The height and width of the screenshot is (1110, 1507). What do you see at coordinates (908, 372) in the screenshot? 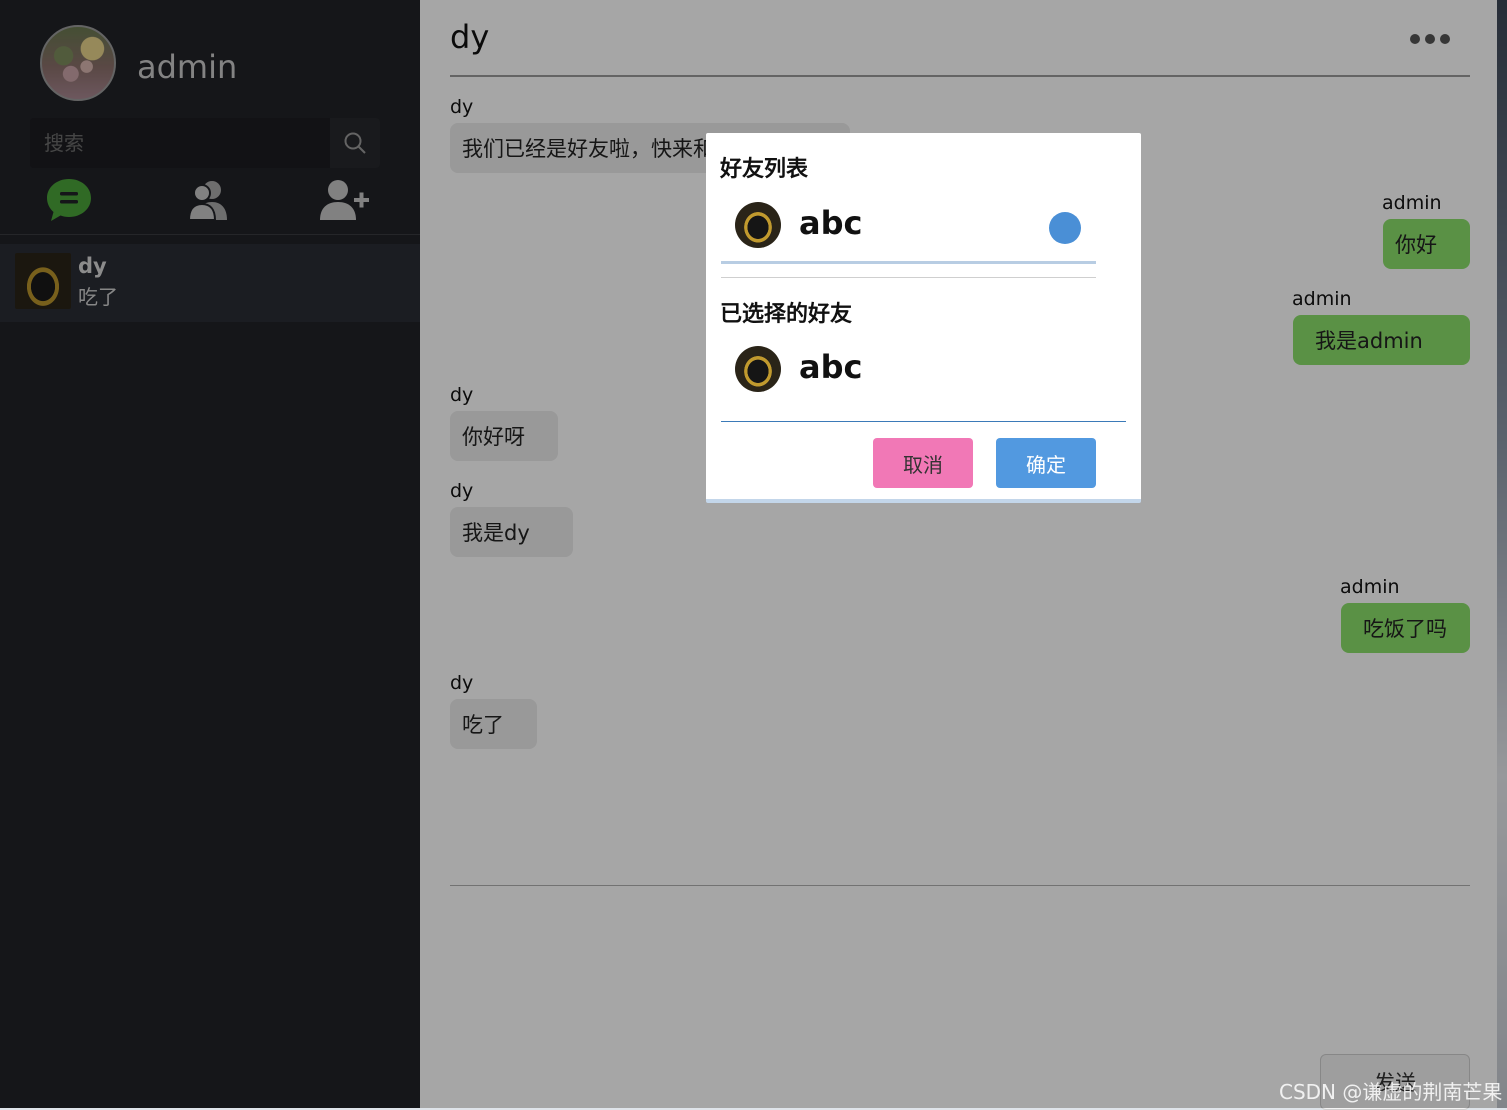
I see `selected-friend-item: abc` at bounding box center [908, 372].